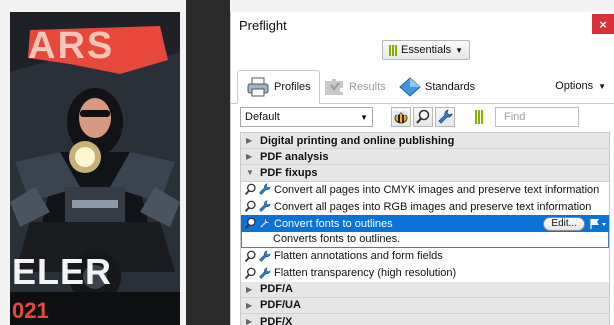 The height and width of the screenshot is (325, 614). Describe the element at coordinates (280, 305) in the screenshot. I see `tree-group-label: PDF/UA` at that location.